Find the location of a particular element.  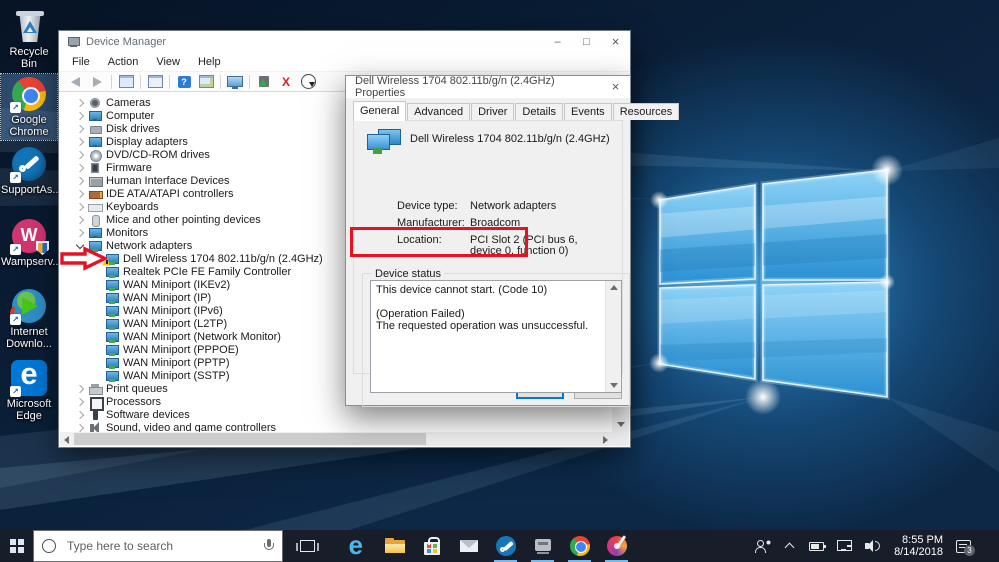

taskbar-app-file-explorer is located at coordinates (394, 546).